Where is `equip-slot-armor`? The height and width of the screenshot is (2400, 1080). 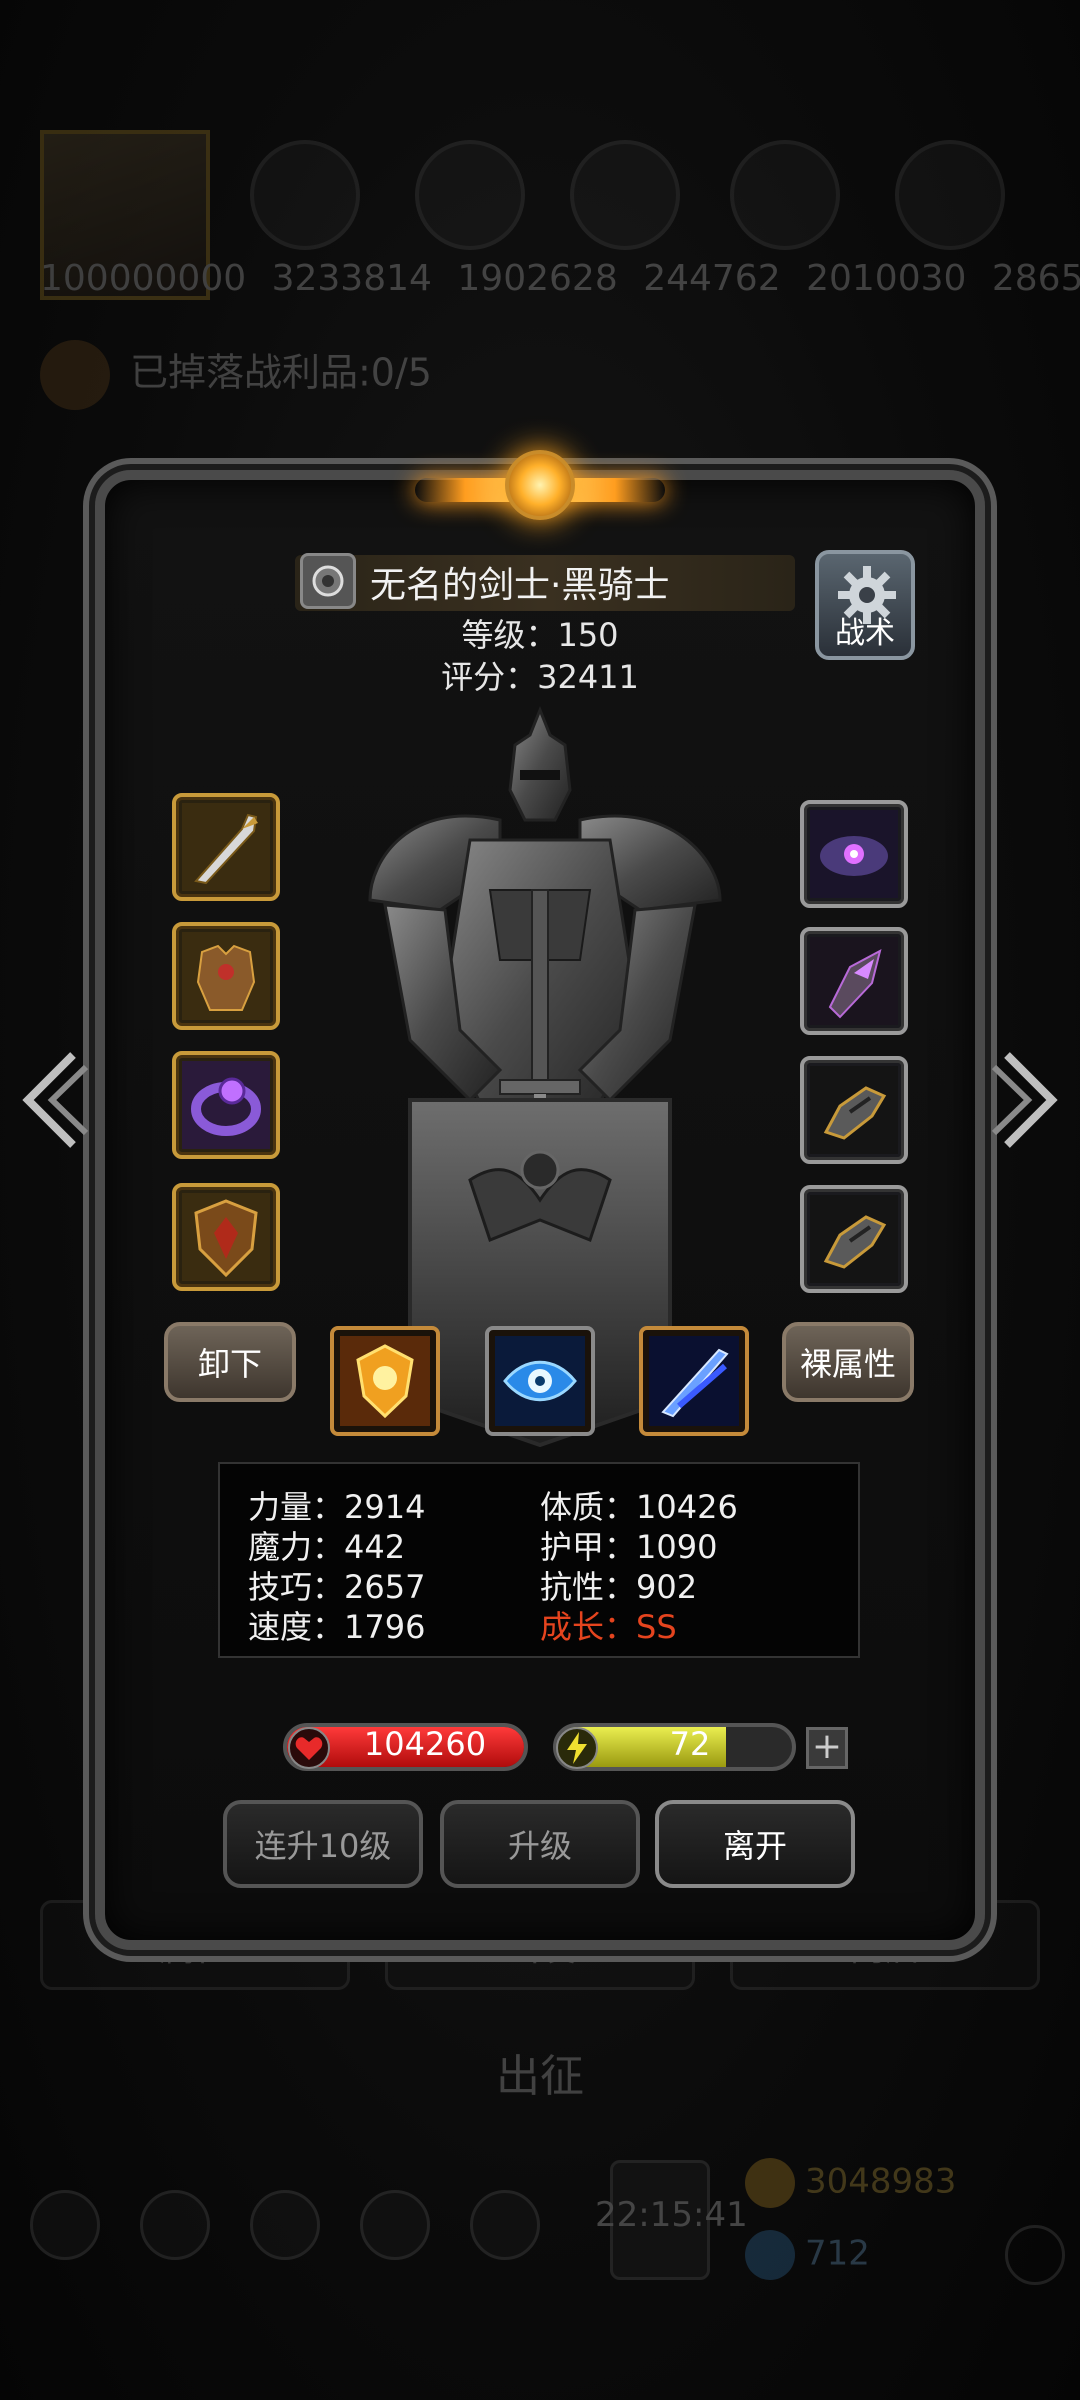 equip-slot-armor is located at coordinates (226, 976).